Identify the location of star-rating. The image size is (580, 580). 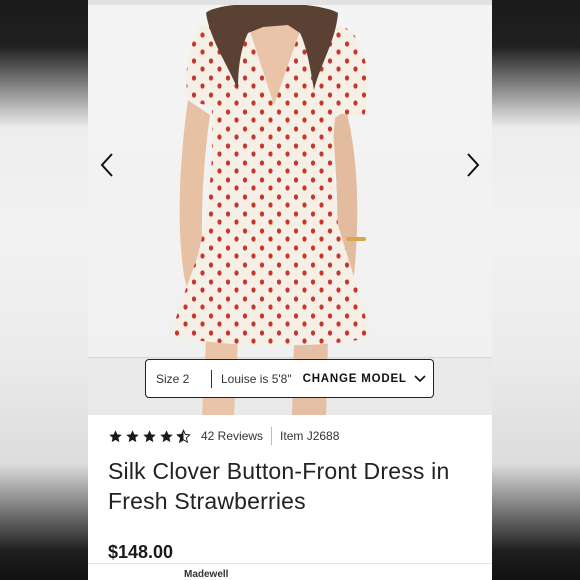
(149, 436).